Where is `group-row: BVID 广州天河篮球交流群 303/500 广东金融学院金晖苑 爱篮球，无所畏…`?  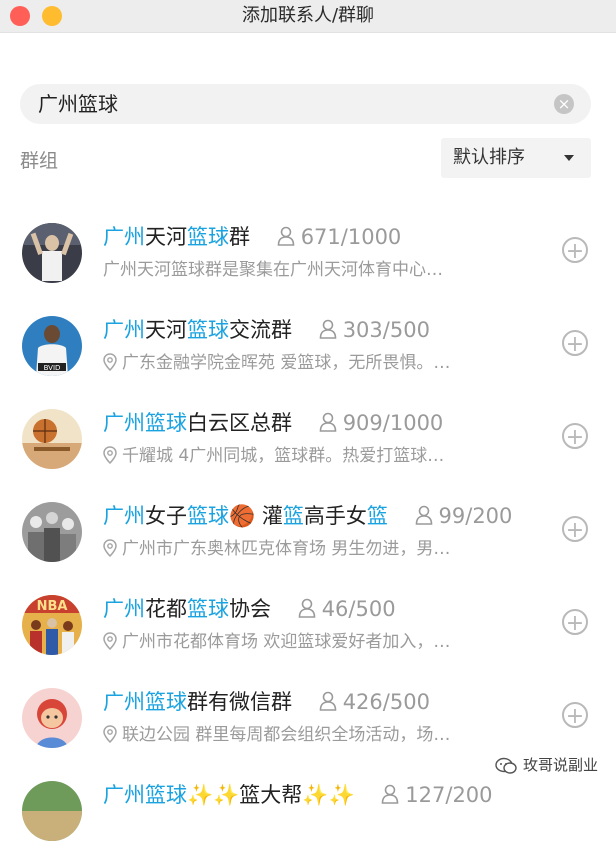 group-row: BVID 广州天河篮球交流群 303/500 广东金融学院金晖苑 爱篮球，无所畏… is located at coordinates (308, 344).